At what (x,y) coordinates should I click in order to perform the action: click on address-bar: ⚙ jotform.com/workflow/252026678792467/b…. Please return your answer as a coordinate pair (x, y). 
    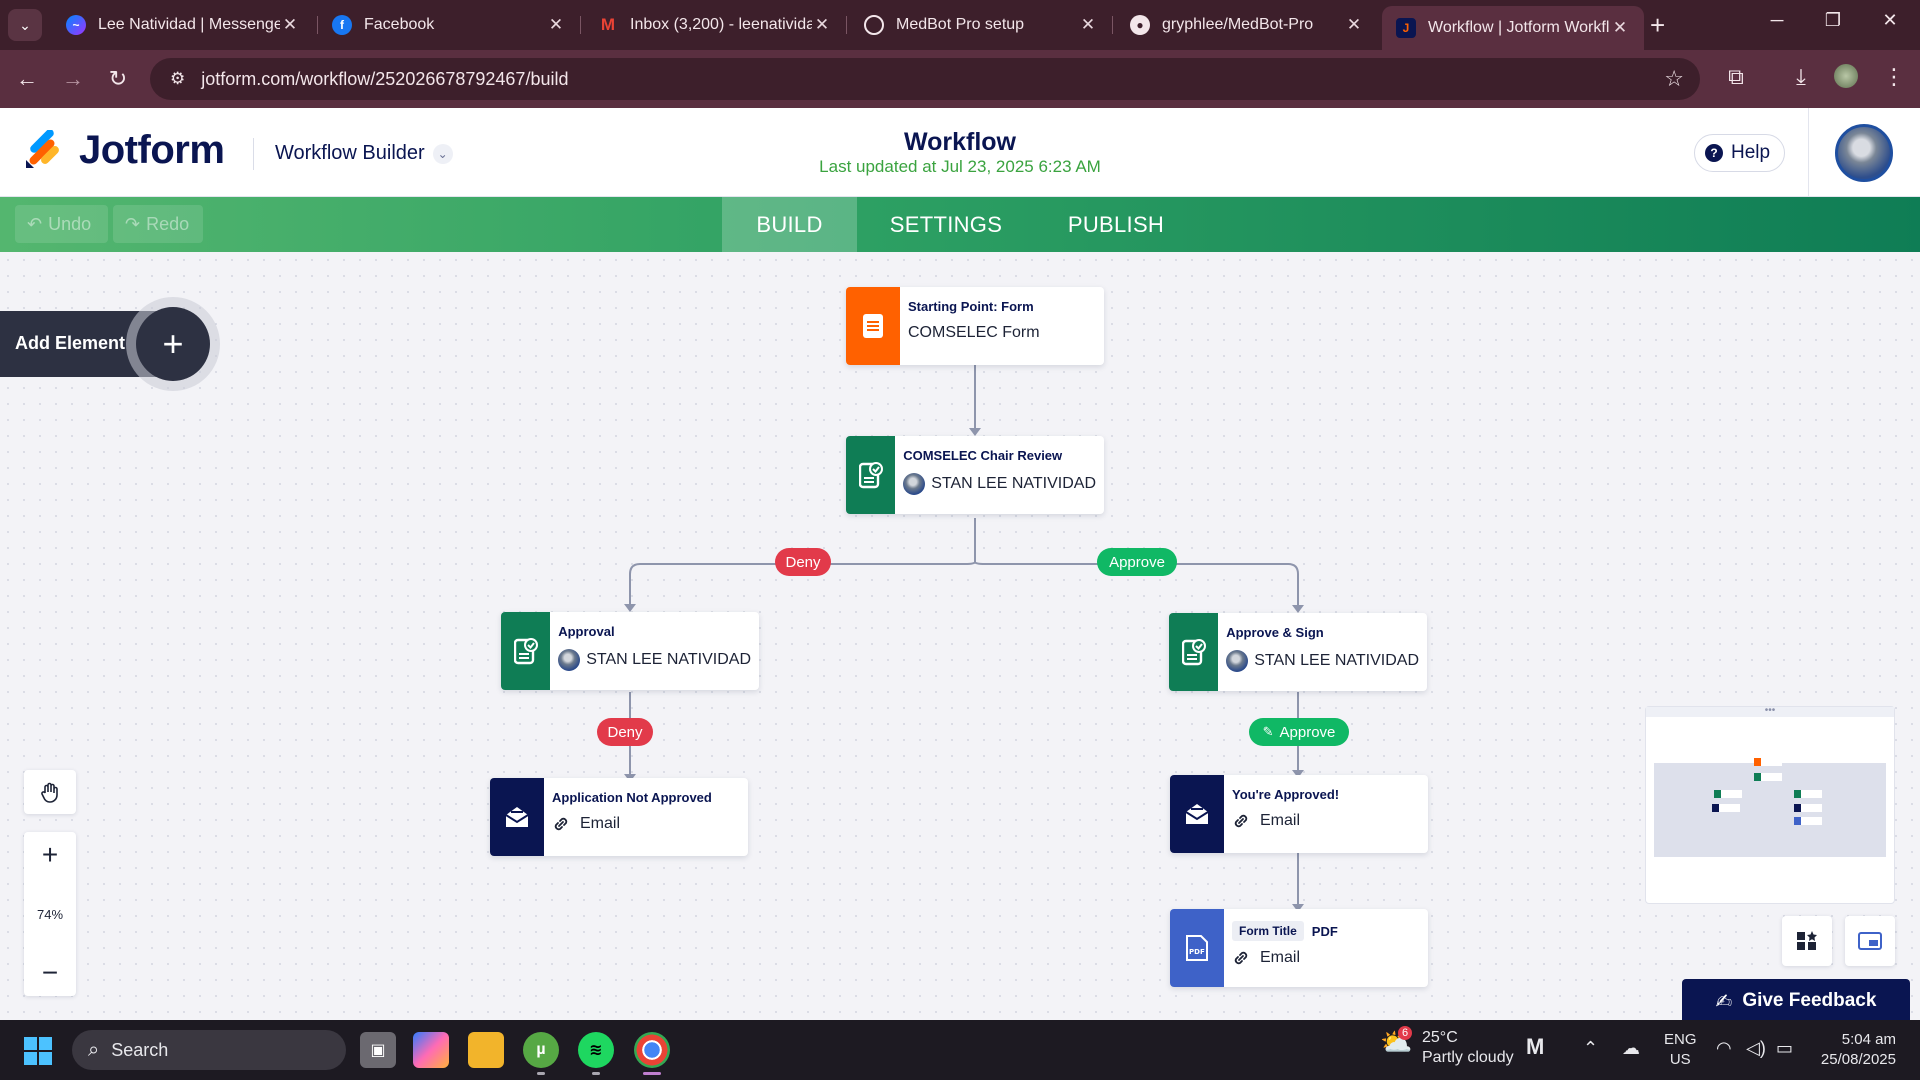
    Looking at the image, I should click on (925, 79).